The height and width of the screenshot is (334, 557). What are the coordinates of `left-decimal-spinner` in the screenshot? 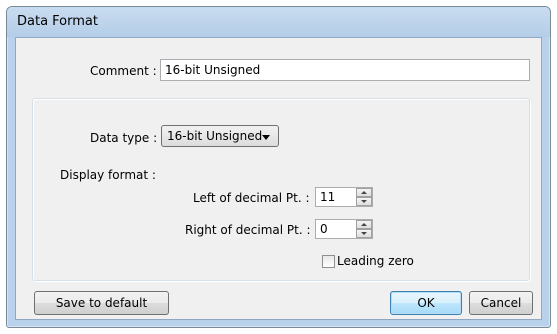 It's located at (344, 197).